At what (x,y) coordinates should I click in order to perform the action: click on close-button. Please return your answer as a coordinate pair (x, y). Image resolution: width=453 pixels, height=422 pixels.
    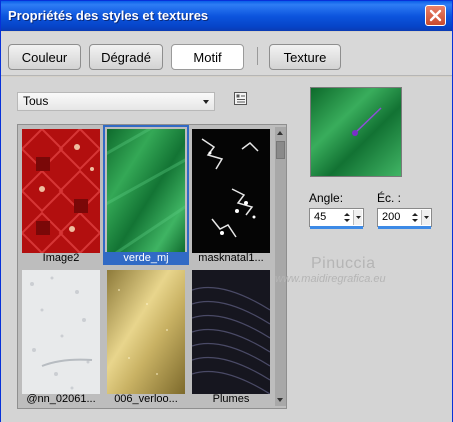
    Looking at the image, I should click on (435, 15).